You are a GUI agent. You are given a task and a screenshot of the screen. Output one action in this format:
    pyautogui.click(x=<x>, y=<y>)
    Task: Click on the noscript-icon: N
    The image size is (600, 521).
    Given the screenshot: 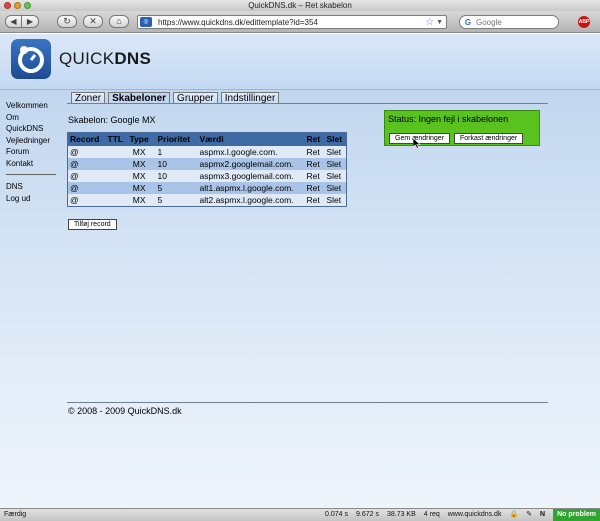 What is the action you would take?
    pyautogui.click(x=542, y=515)
    